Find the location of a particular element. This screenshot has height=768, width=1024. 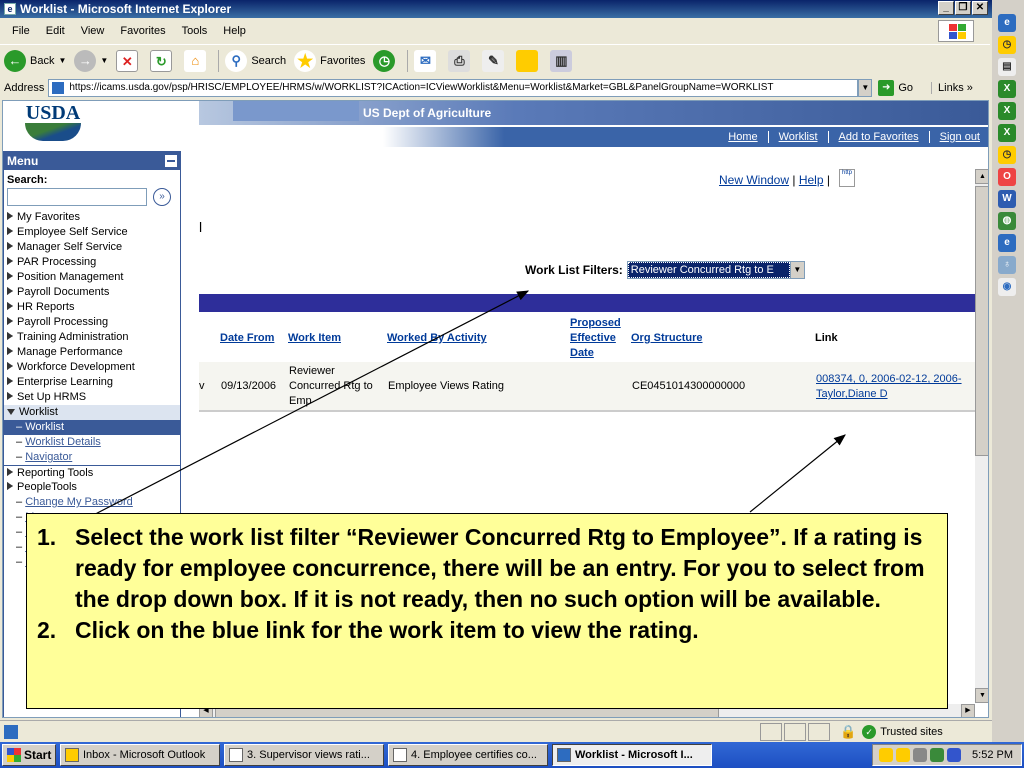

vertical-scrollbar: ▲ ▼ is located at coordinates (981, 436).